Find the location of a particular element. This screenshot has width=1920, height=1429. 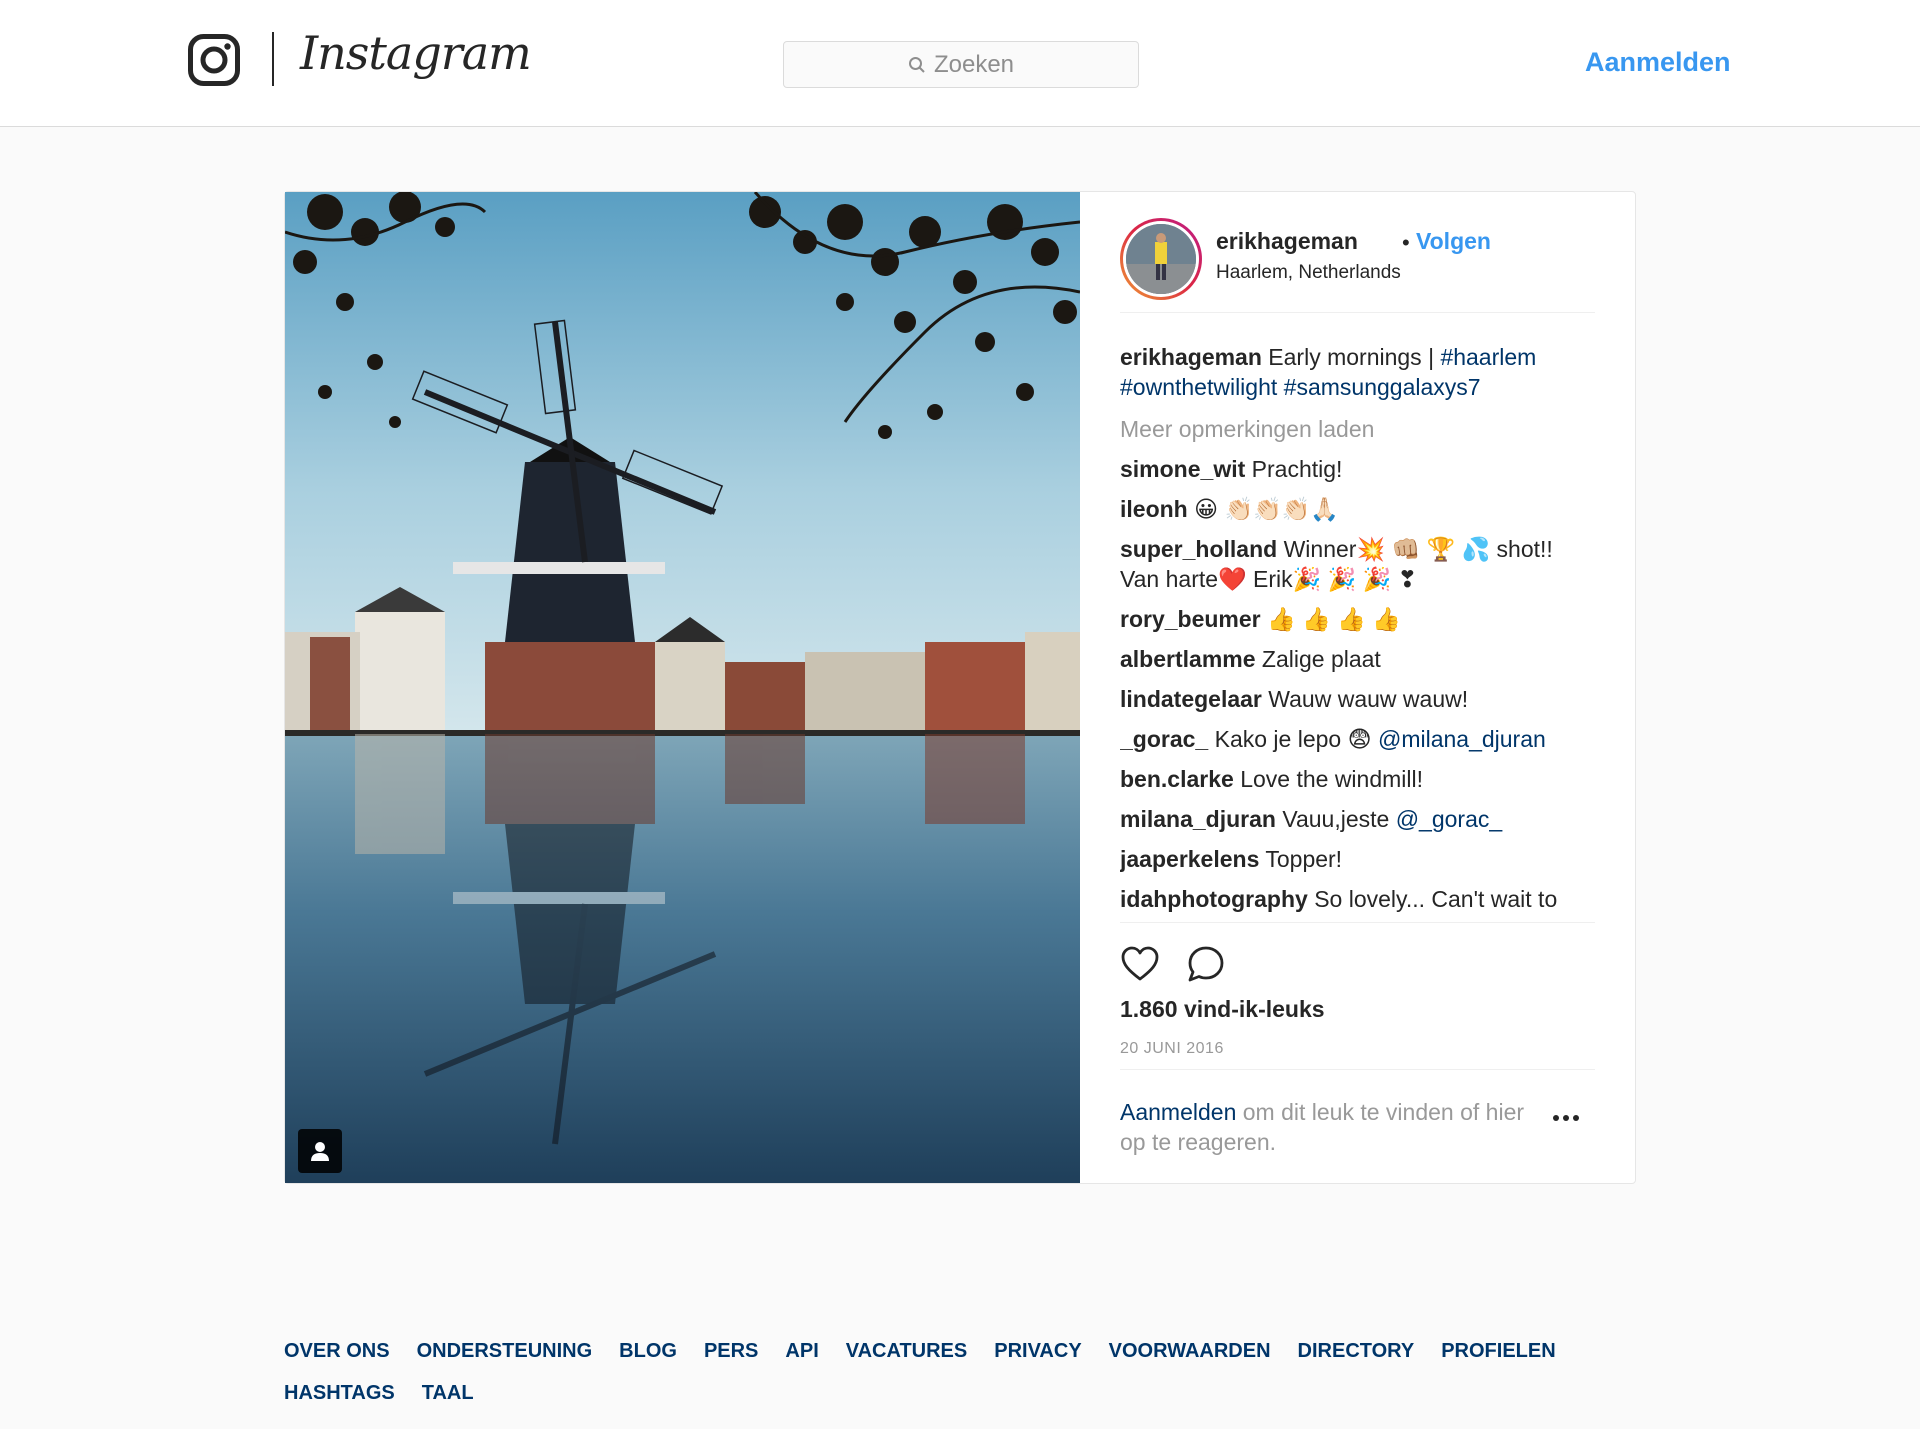

tagged-user-icon is located at coordinates (320, 1151).